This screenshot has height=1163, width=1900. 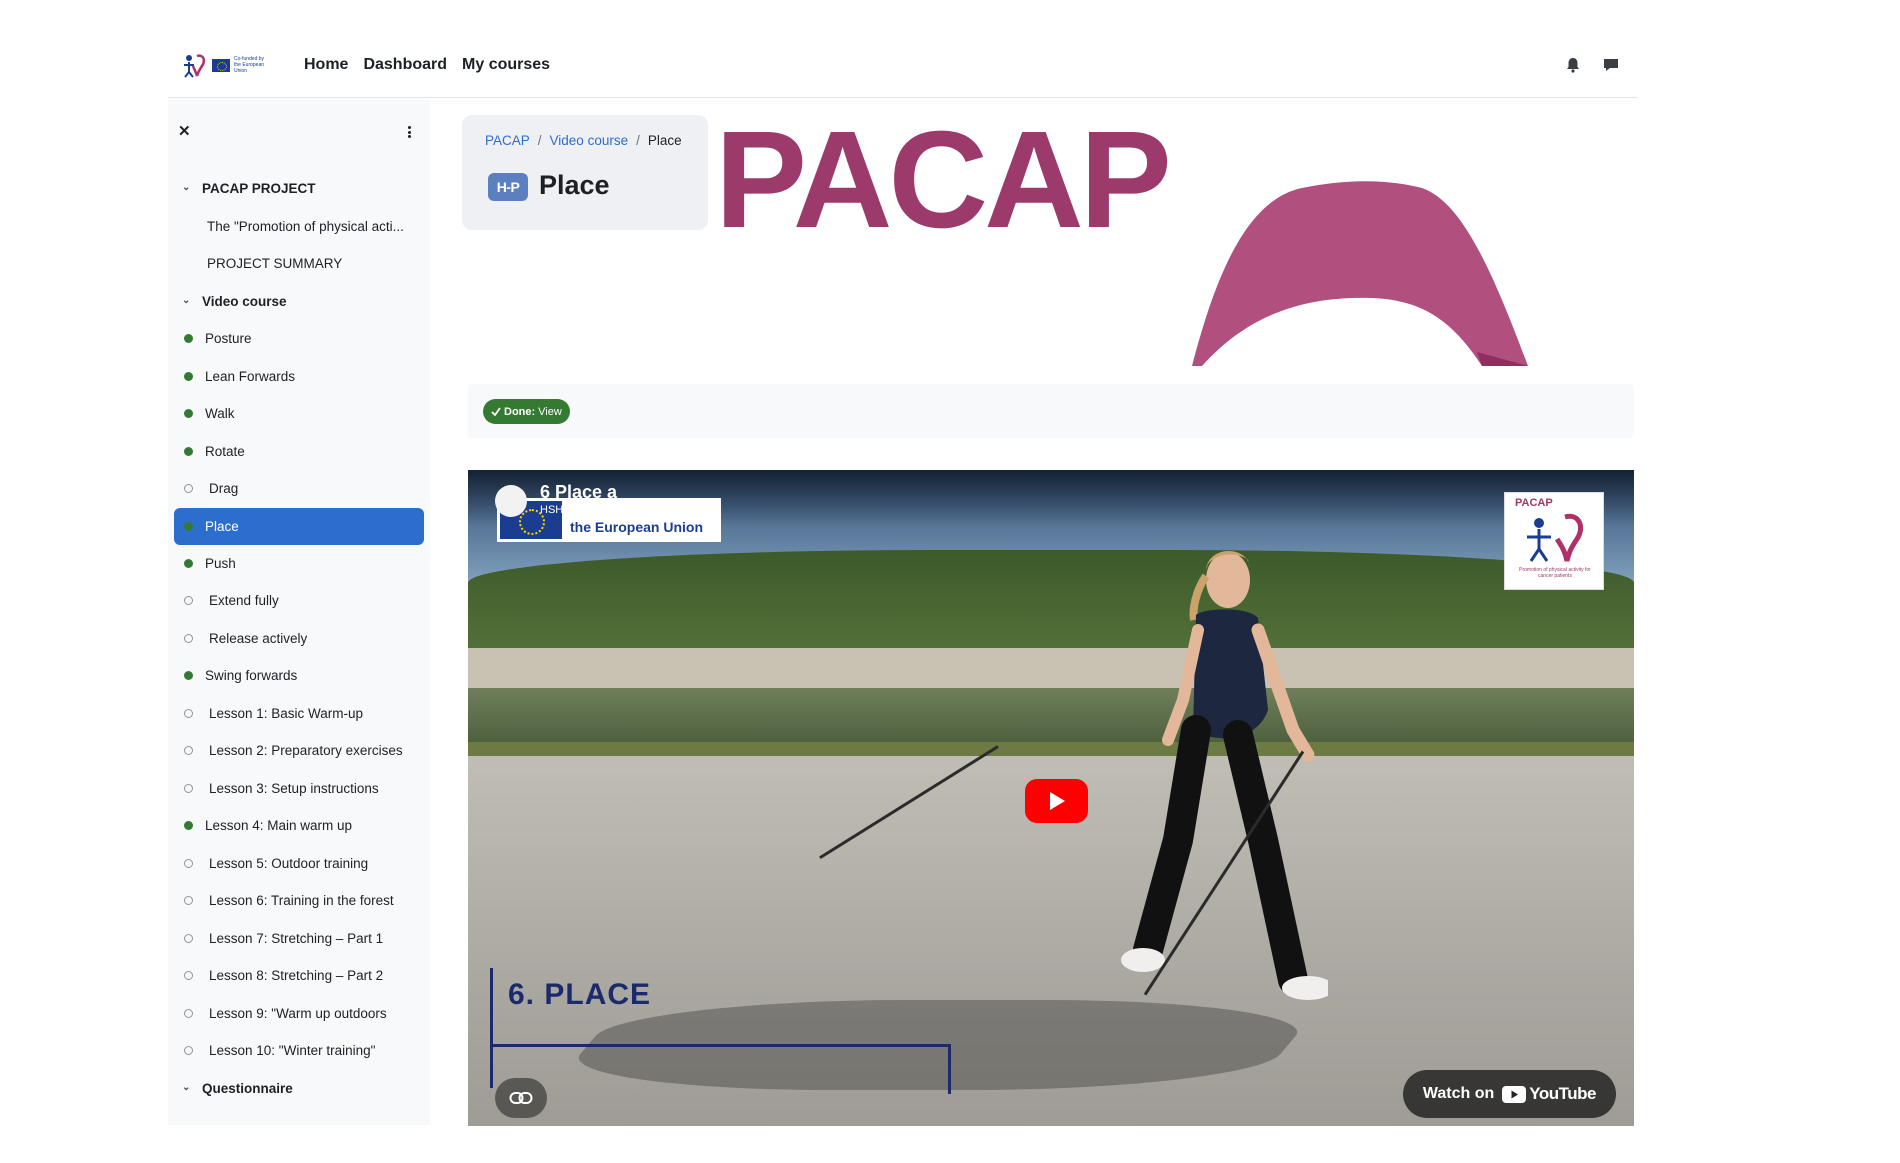 What do you see at coordinates (1051, 411) in the screenshot?
I see `activity-completion-bar: Done: View` at bounding box center [1051, 411].